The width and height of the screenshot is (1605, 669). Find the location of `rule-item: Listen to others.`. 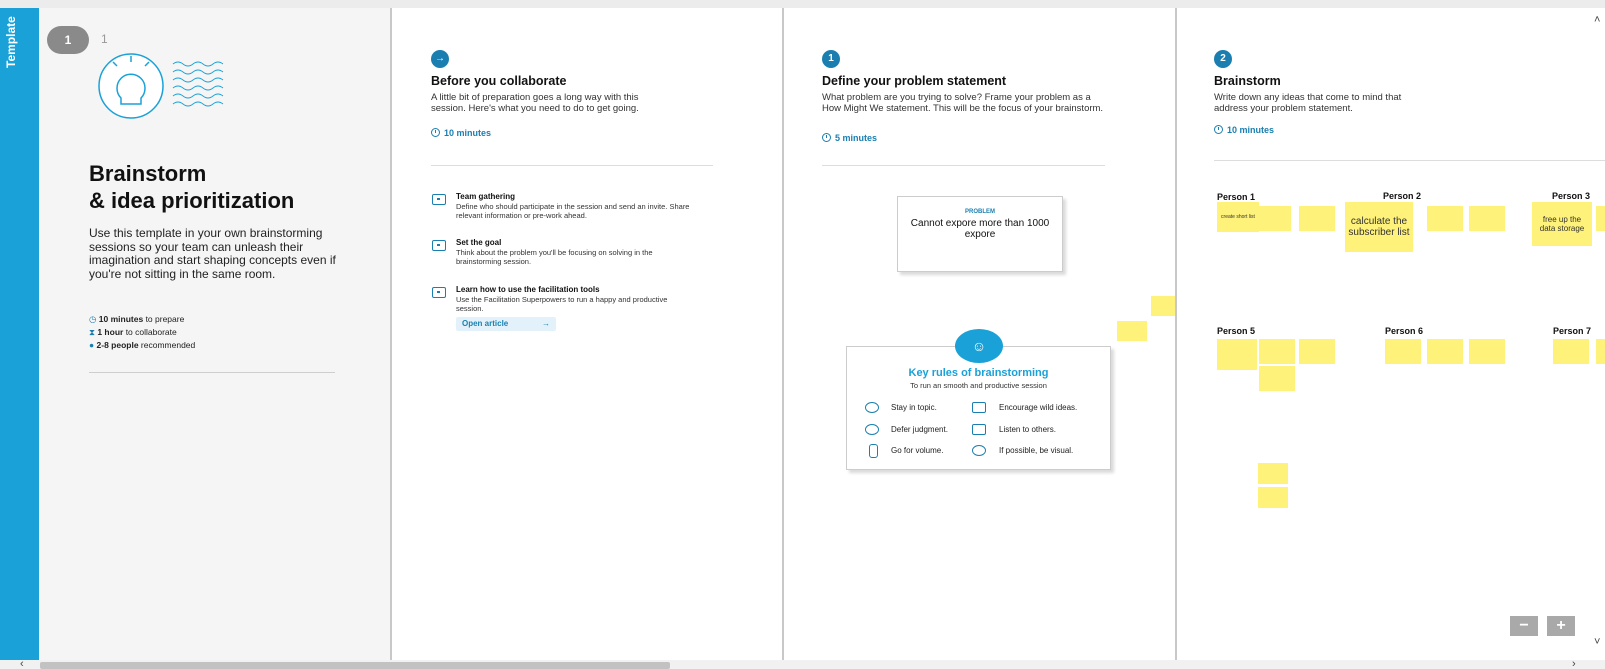

rule-item: Listen to others. is located at coordinates (1027, 429).